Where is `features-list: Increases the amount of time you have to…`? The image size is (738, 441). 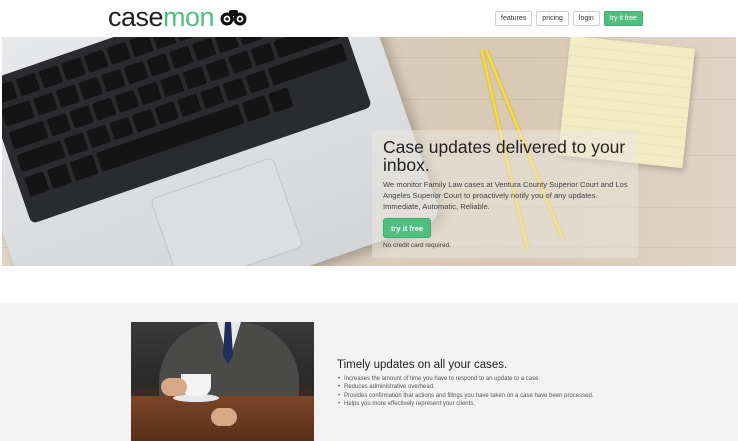
features-list: Increases the amount of time you have to… is located at coordinates (466, 392).